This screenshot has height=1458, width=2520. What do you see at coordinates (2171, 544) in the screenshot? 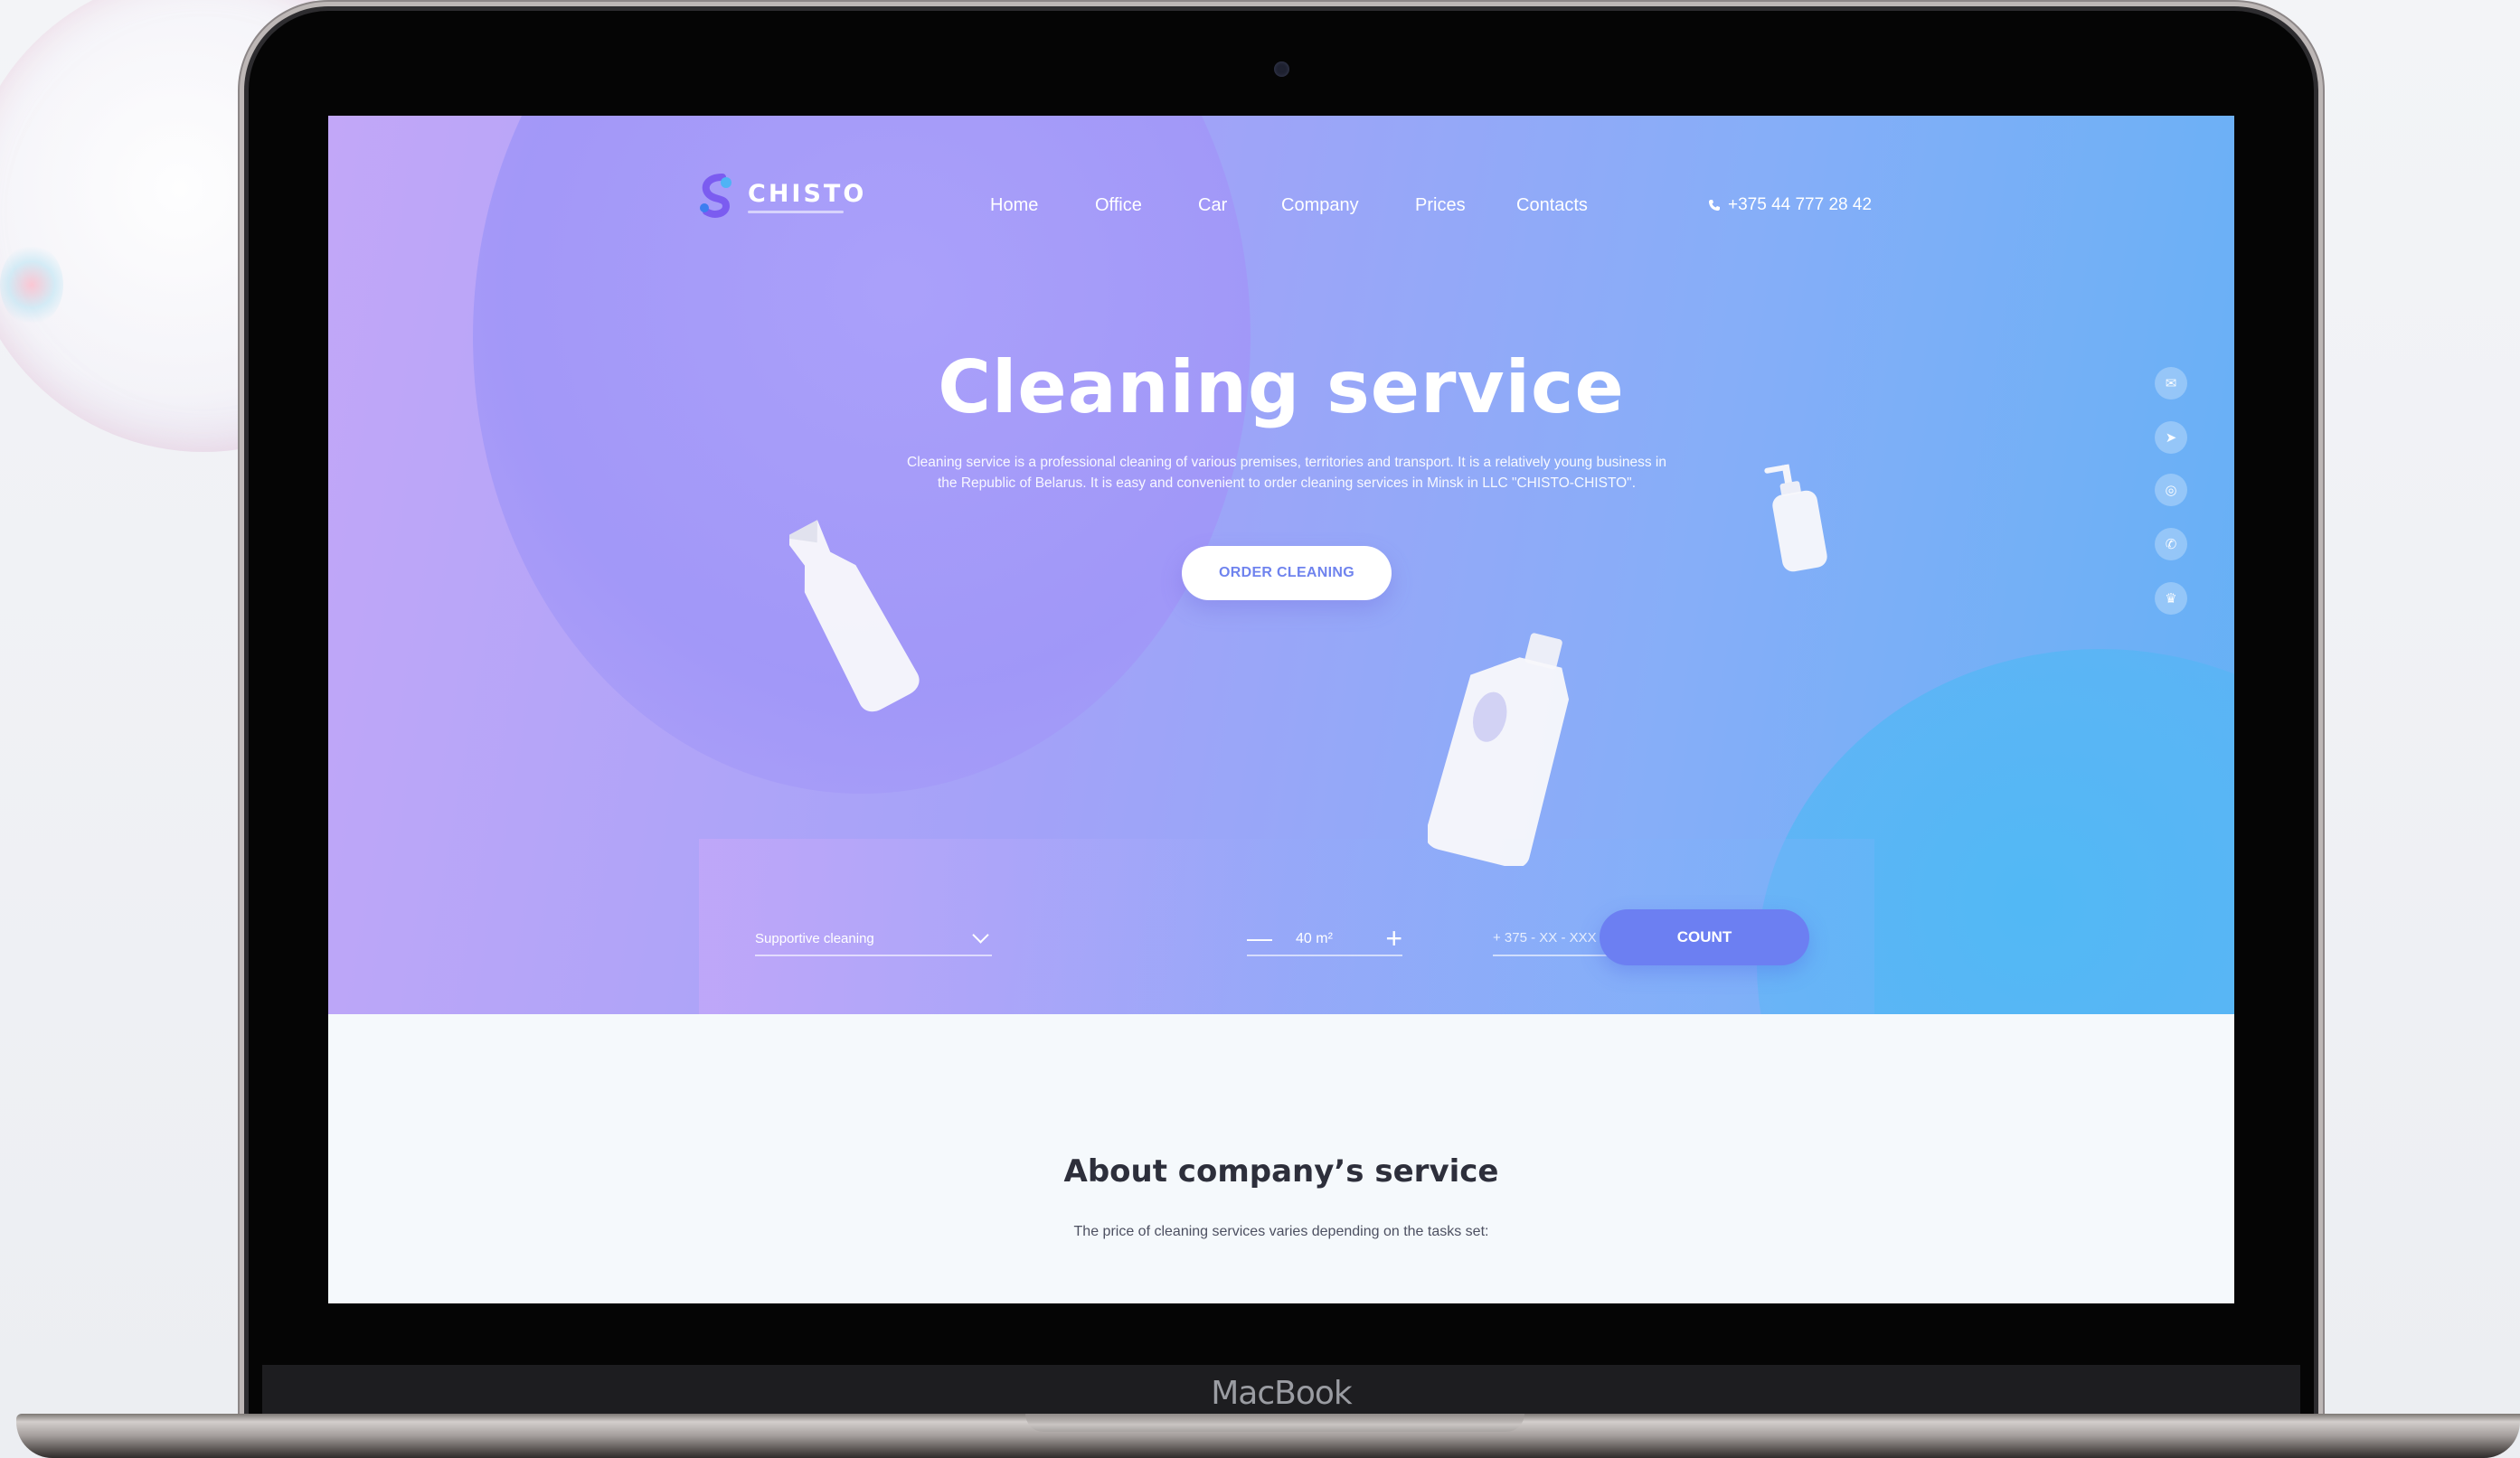
I see `viber-icon: ✆` at bounding box center [2171, 544].